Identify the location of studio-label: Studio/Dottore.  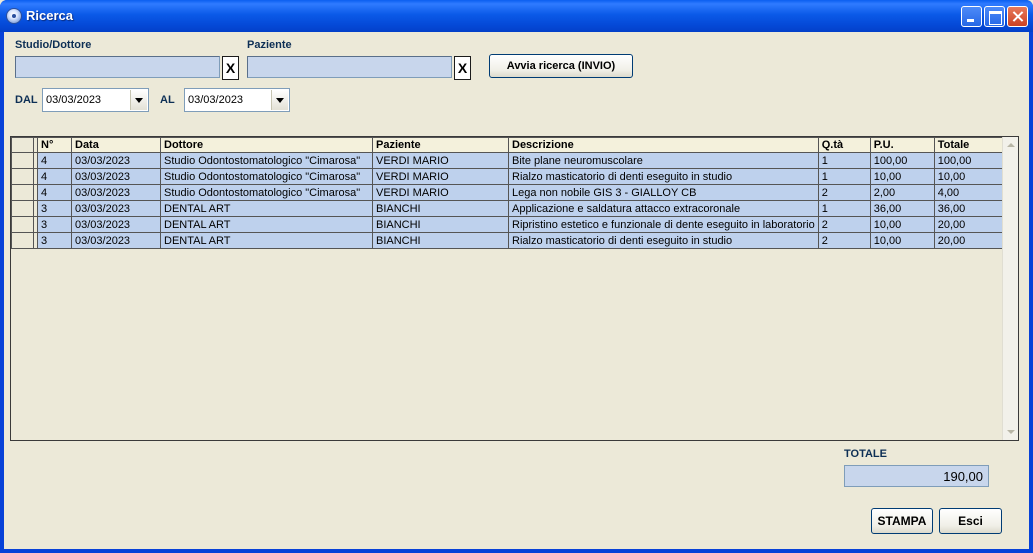
(53, 45).